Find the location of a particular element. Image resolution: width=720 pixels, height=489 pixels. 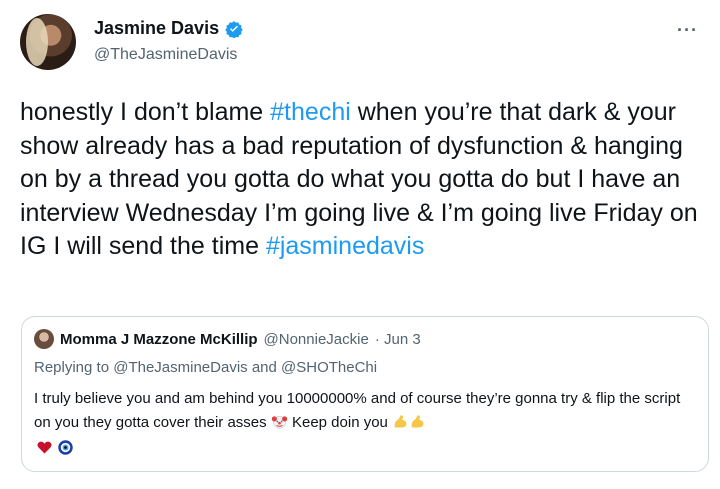

quoted-emoji-row is located at coordinates (55, 447).